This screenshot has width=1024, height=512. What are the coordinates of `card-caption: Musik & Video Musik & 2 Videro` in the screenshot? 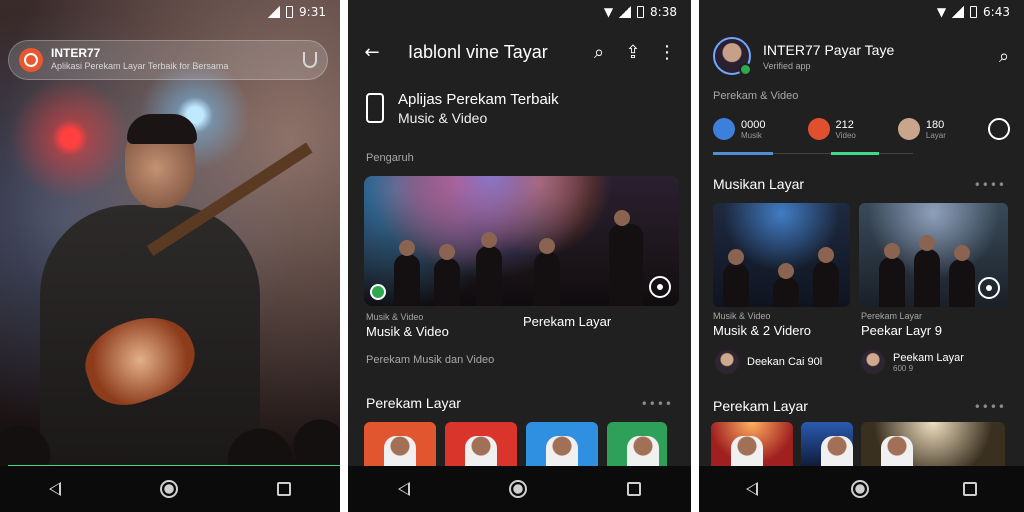 It's located at (762, 324).